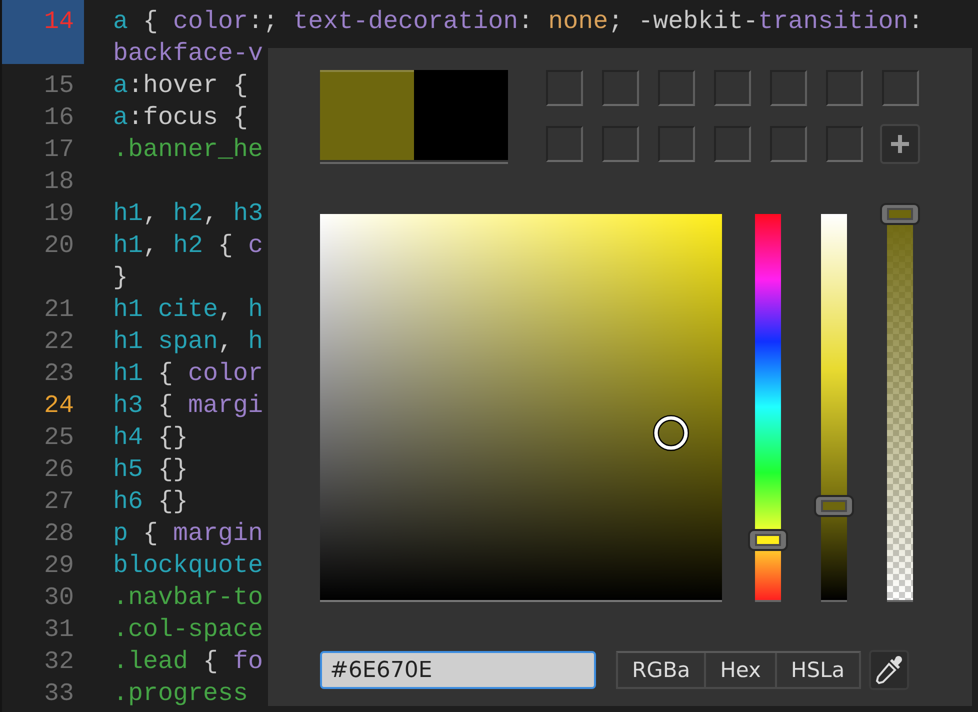  Describe the element at coordinates (461, 115) in the screenshot. I see `previous-color-swatch` at that location.